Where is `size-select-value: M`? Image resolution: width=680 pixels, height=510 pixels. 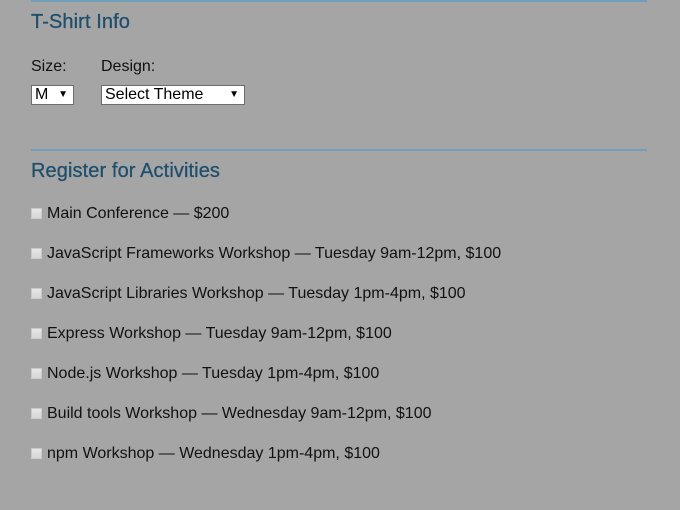
size-select-value: M is located at coordinates (42, 94).